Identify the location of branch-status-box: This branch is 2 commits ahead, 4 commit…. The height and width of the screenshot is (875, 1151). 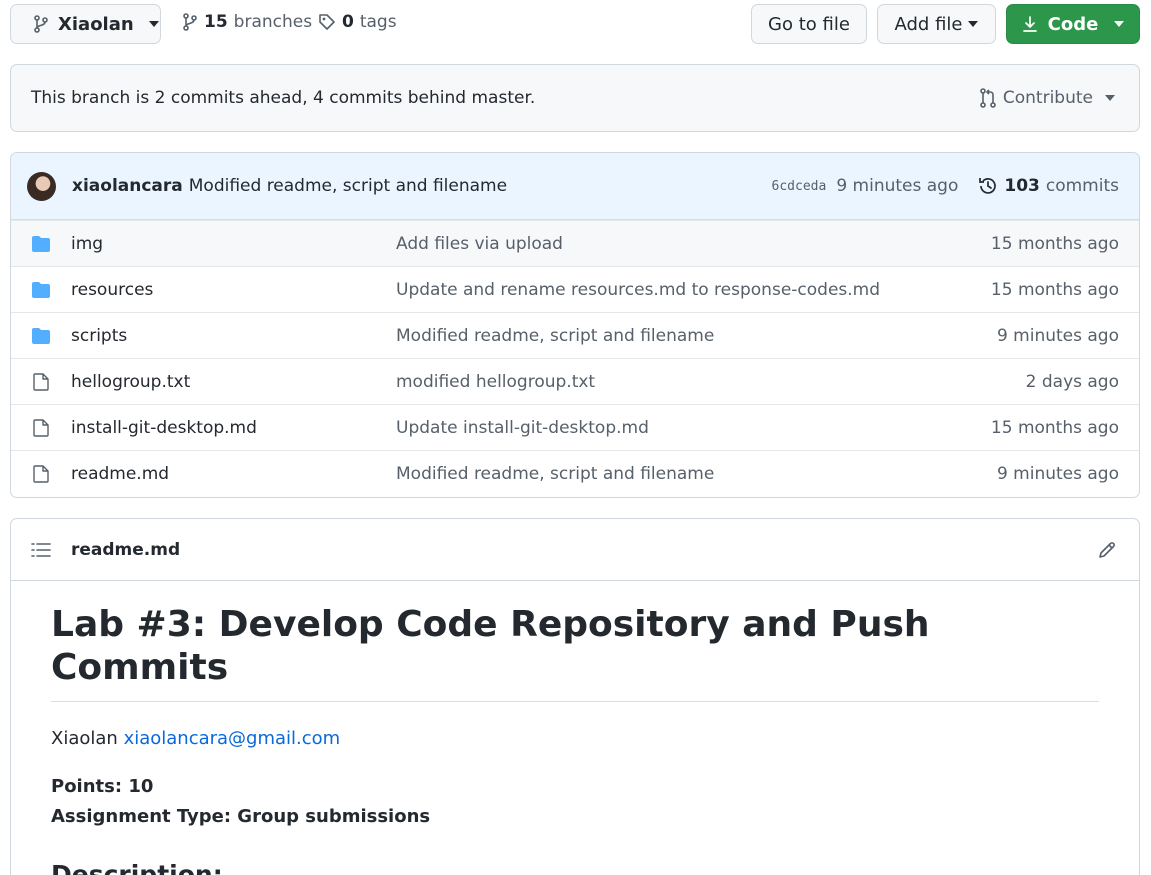
(575, 98).